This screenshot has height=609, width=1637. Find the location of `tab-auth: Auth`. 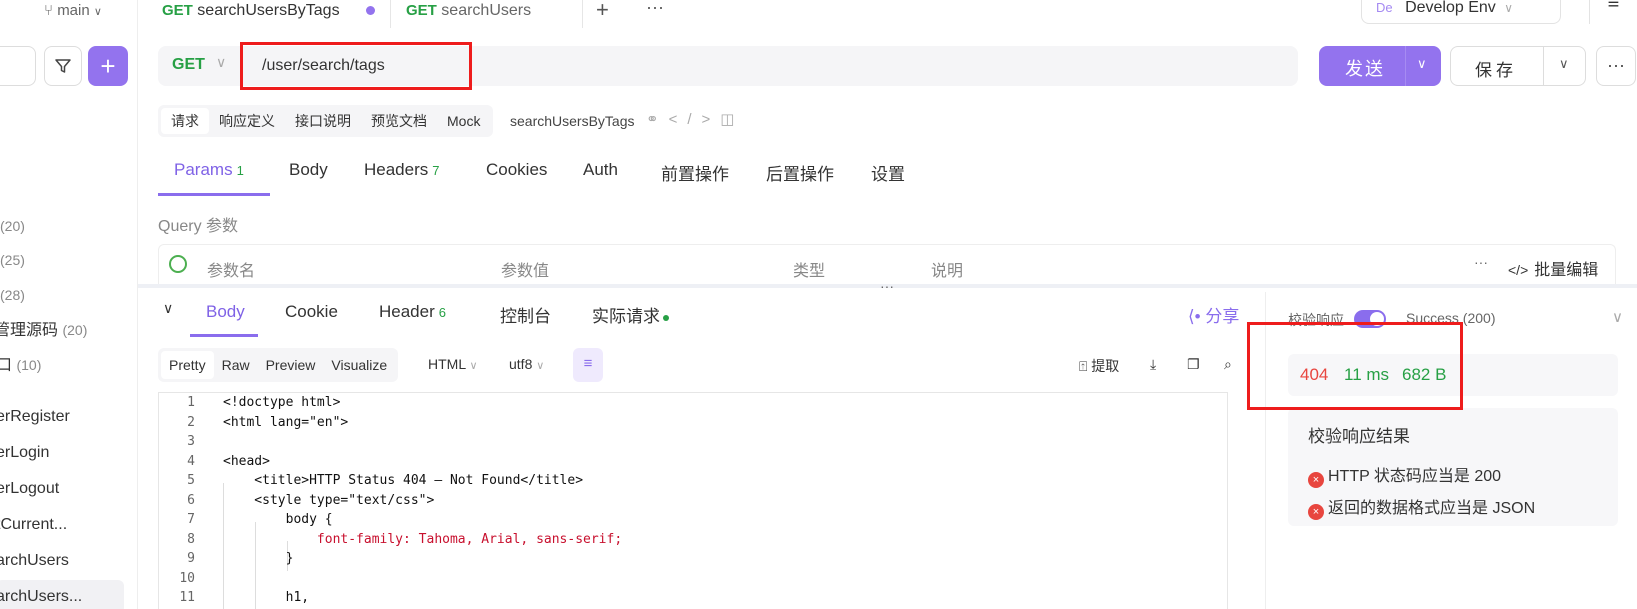

tab-auth: Auth is located at coordinates (600, 170).